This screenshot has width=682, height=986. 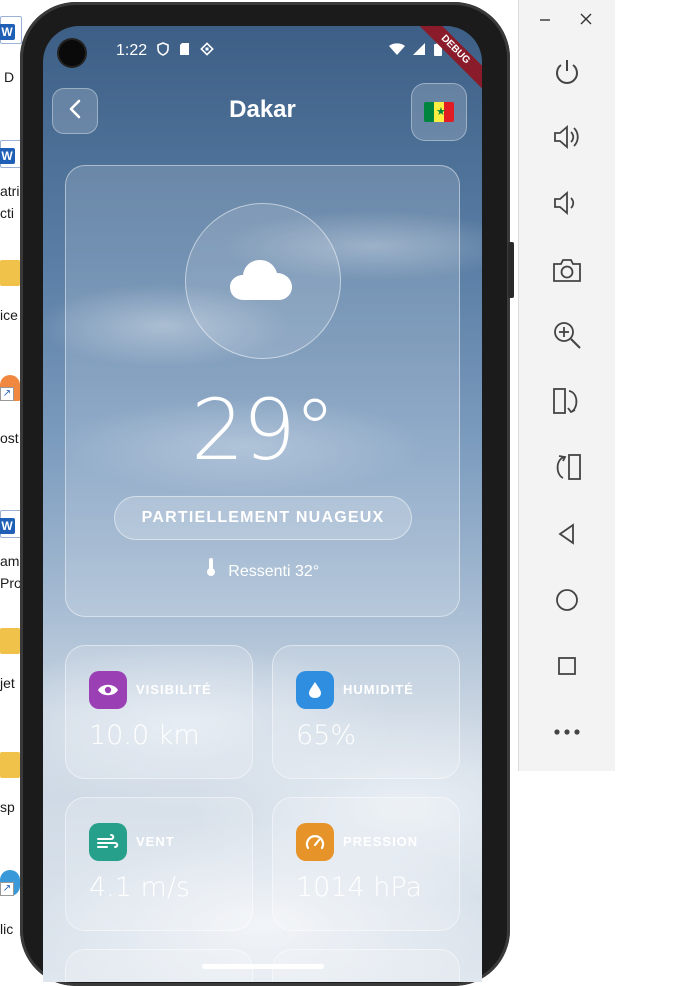 What do you see at coordinates (263, 518) in the screenshot?
I see `condition-pill: PARTIELLEMENT NUAGEUX` at bounding box center [263, 518].